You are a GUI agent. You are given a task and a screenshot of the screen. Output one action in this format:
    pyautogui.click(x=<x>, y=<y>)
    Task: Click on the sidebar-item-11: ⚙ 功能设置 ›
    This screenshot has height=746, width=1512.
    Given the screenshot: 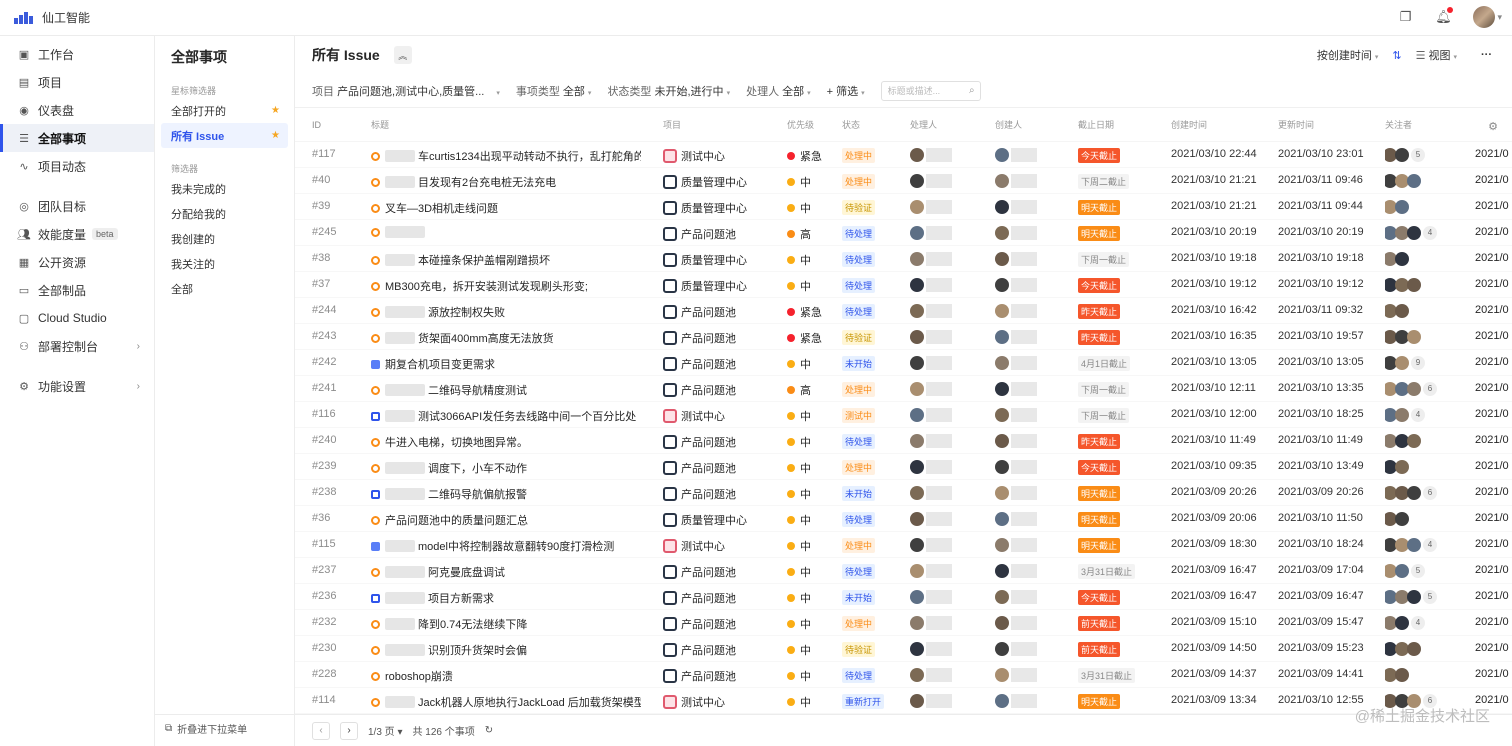 What is the action you would take?
    pyautogui.click(x=77, y=386)
    